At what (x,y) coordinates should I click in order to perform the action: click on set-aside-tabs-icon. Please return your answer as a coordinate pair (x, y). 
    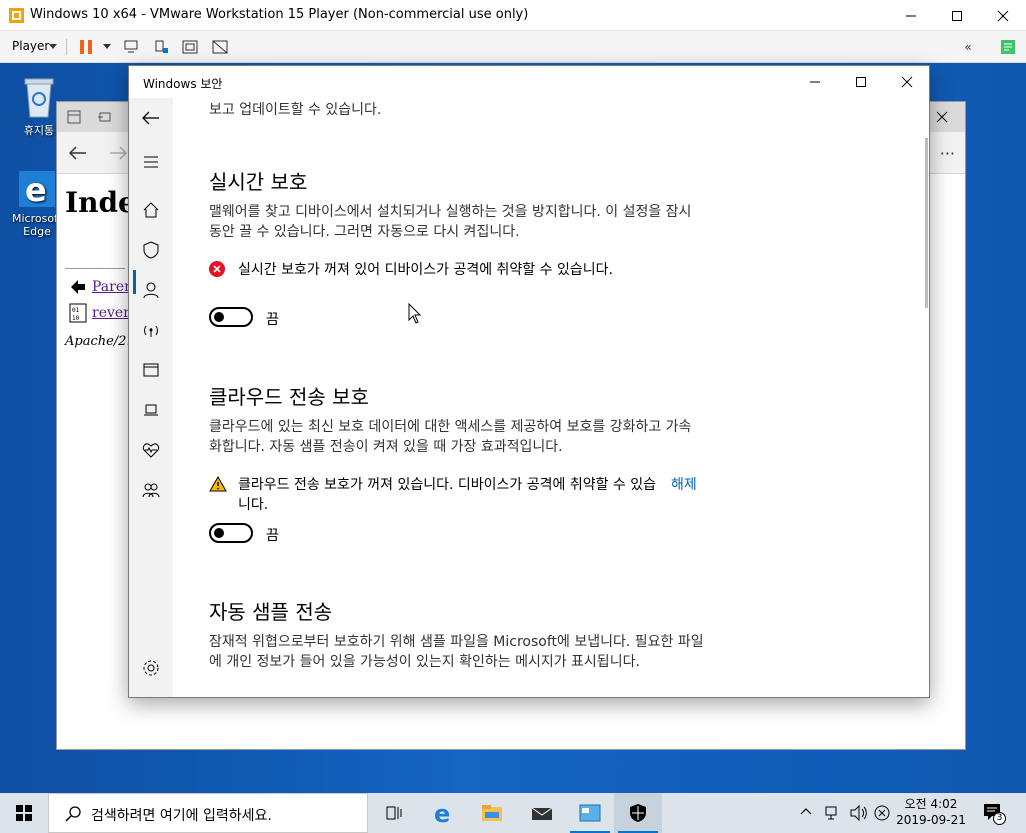
    Looking at the image, I should click on (104, 117).